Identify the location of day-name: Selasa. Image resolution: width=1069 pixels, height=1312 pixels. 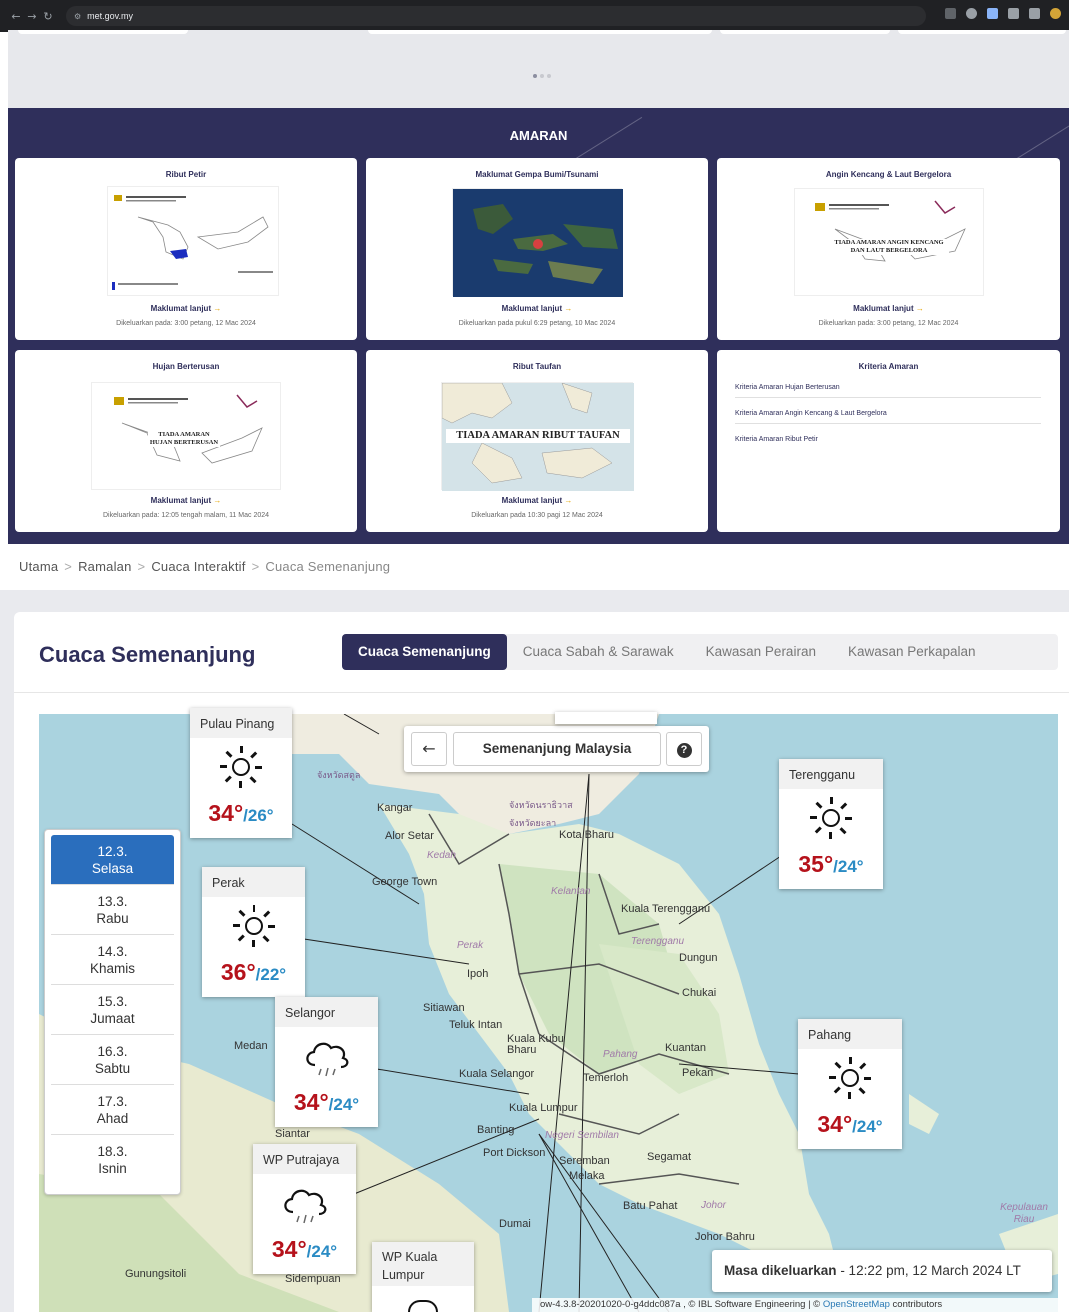
(112, 868).